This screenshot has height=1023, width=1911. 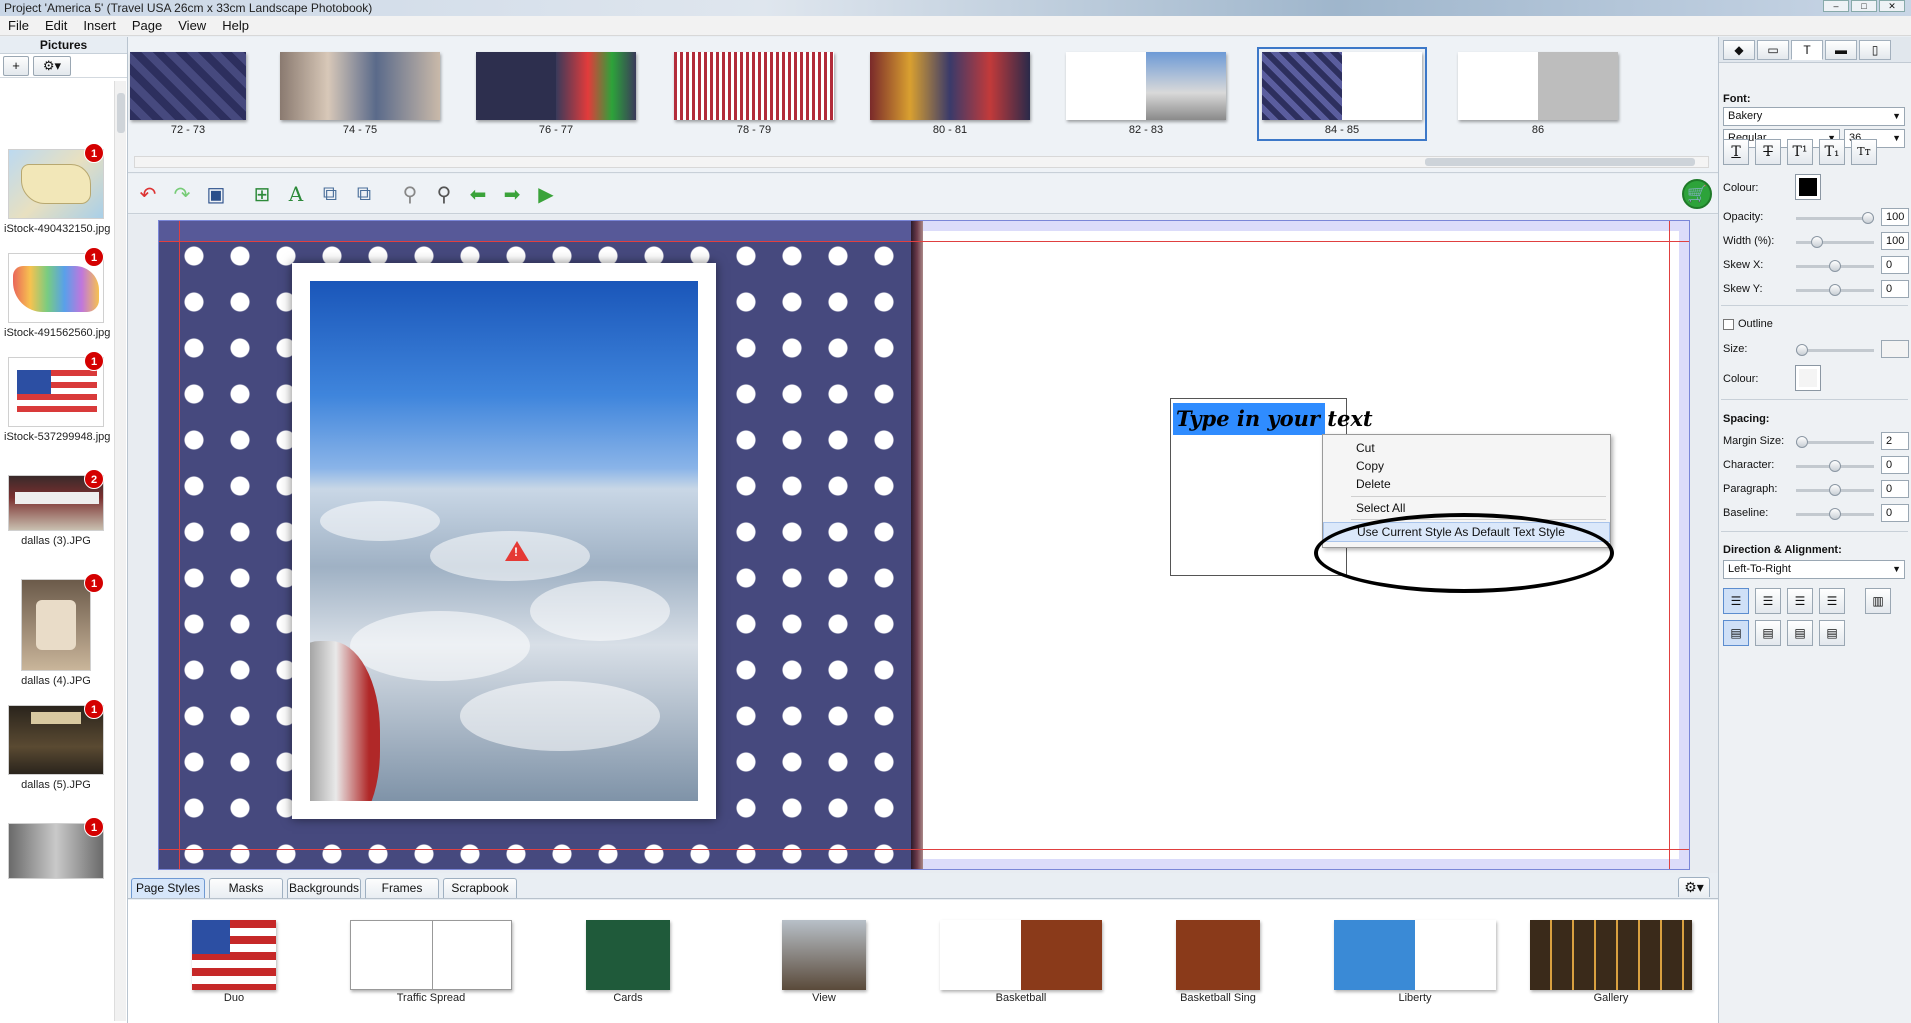 I want to click on outline-toggle: Outline, so click(x=1748, y=324).